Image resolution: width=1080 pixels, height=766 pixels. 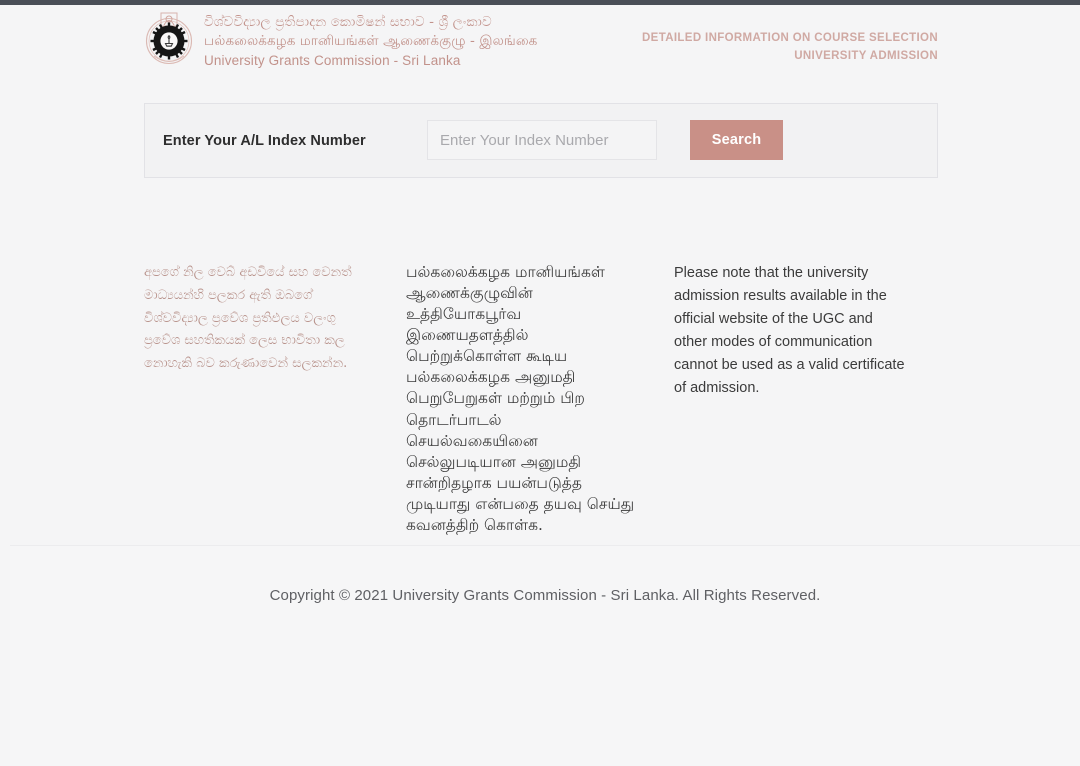 What do you see at coordinates (866, 55) in the screenshot?
I see `tagline-line-2: UNIVERSITY ADMISSION` at bounding box center [866, 55].